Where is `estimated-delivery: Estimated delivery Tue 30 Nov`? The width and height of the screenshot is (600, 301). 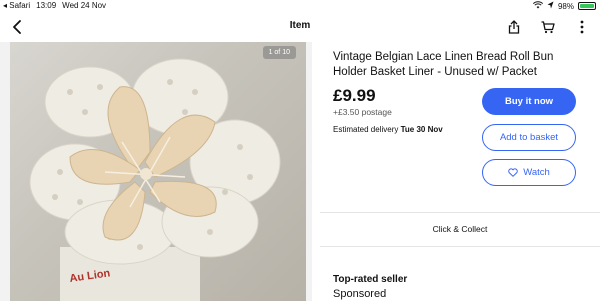 estimated-delivery: Estimated delivery Tue 30 Nov is located at coordinates (388, 129).